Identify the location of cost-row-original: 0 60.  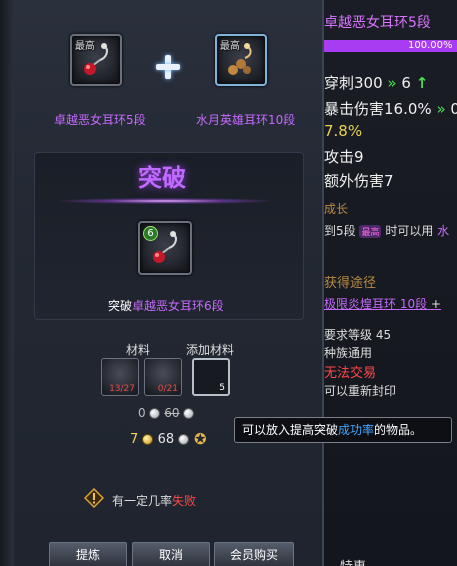
(166, 413).